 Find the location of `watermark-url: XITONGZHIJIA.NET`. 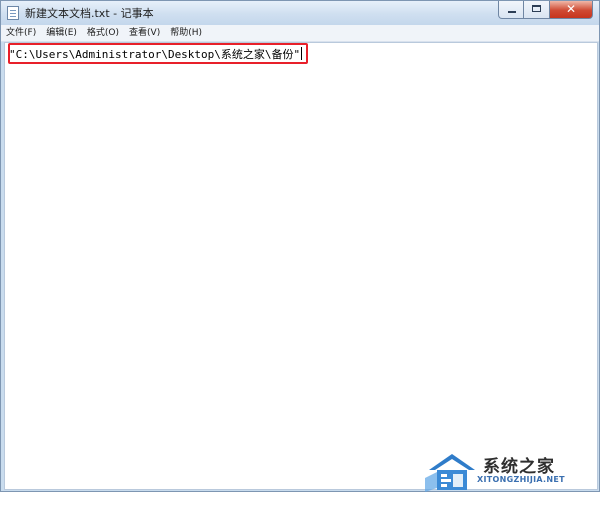

watermark-url: XITONGZHIJIA.NET is located at coordinates (521, 479).